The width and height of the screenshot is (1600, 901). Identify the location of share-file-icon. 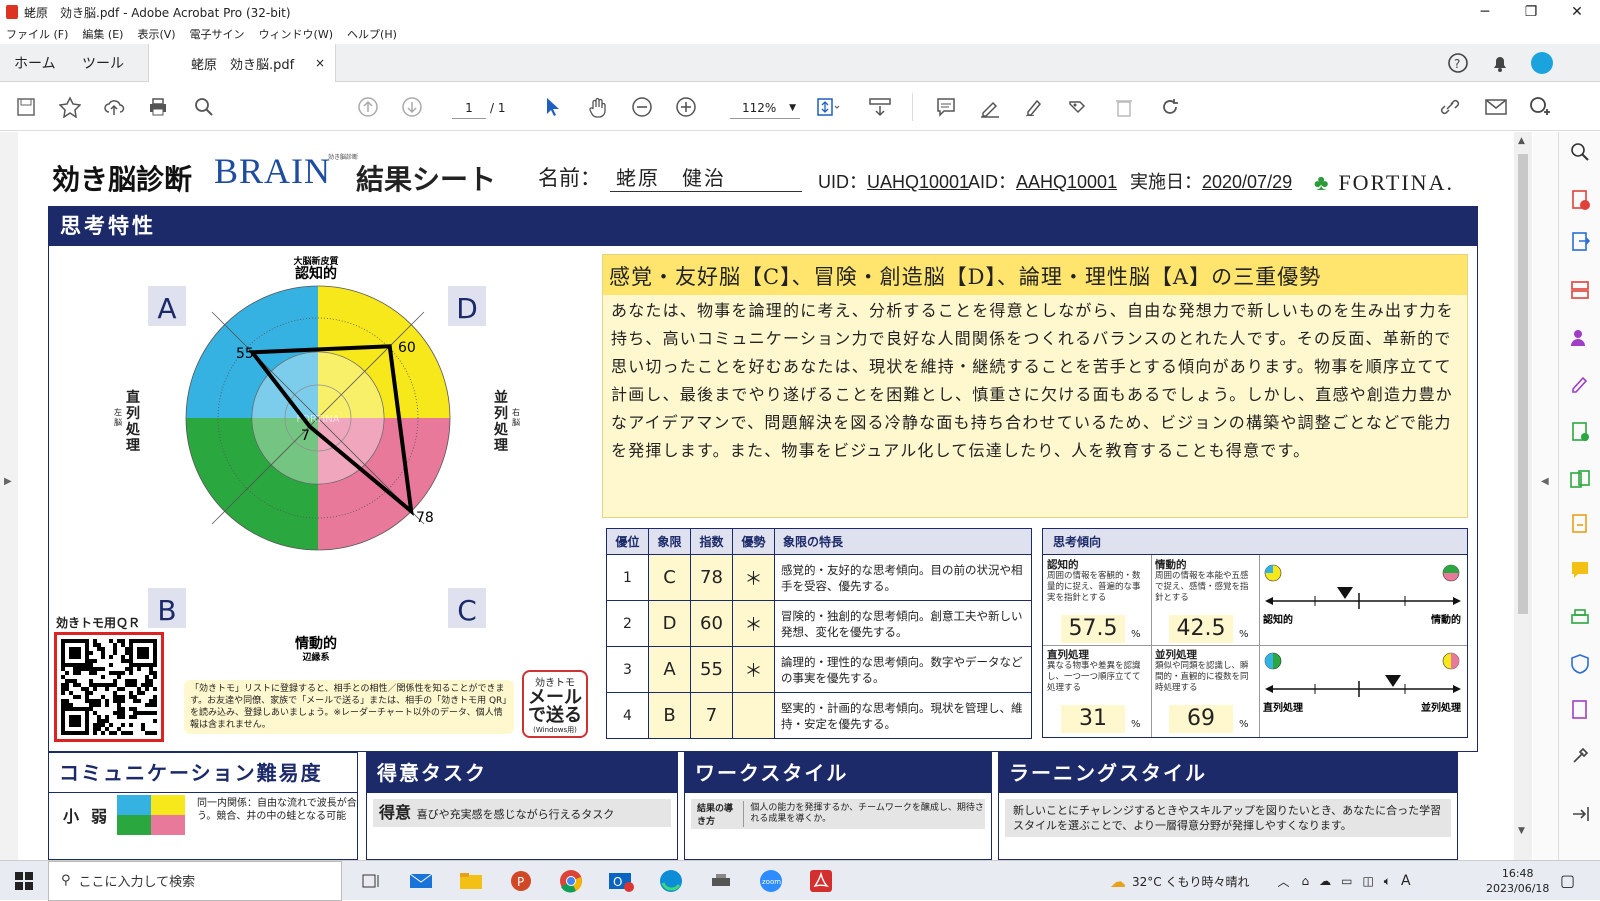
(1580, 524).